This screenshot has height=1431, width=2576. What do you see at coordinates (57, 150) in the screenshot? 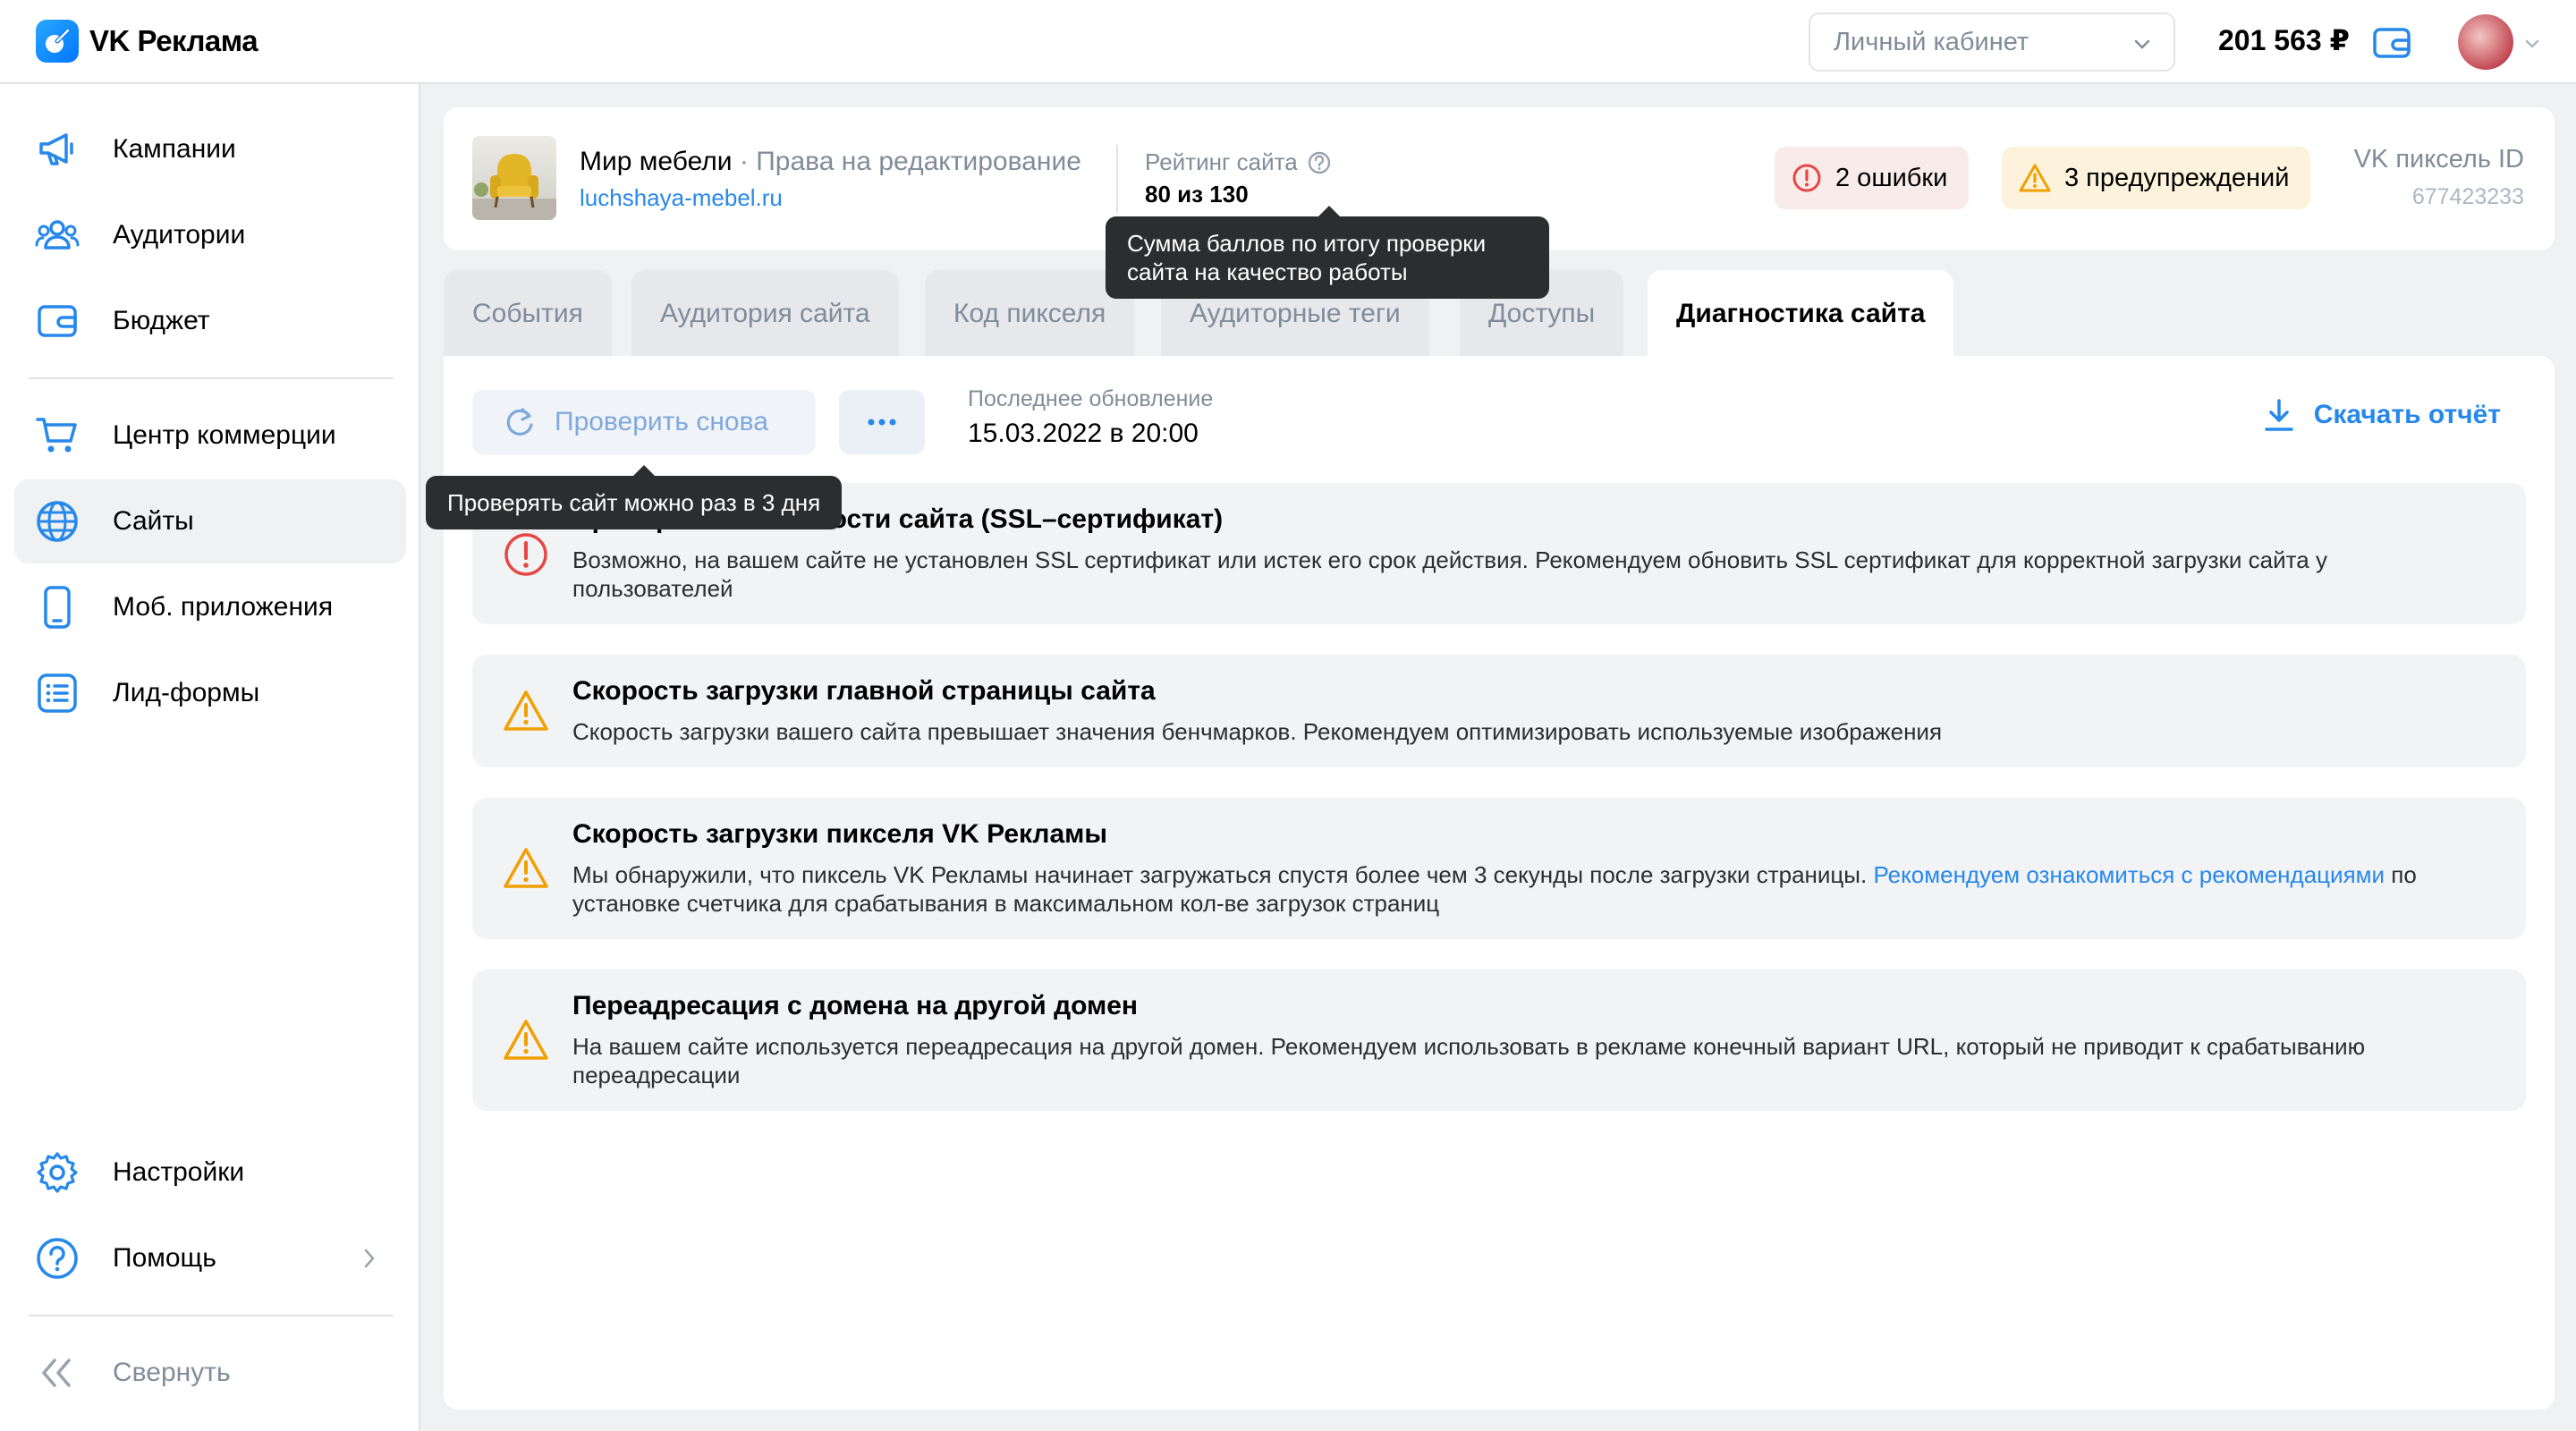
I see `megaphone-icon` at bounding box center [57, 150].